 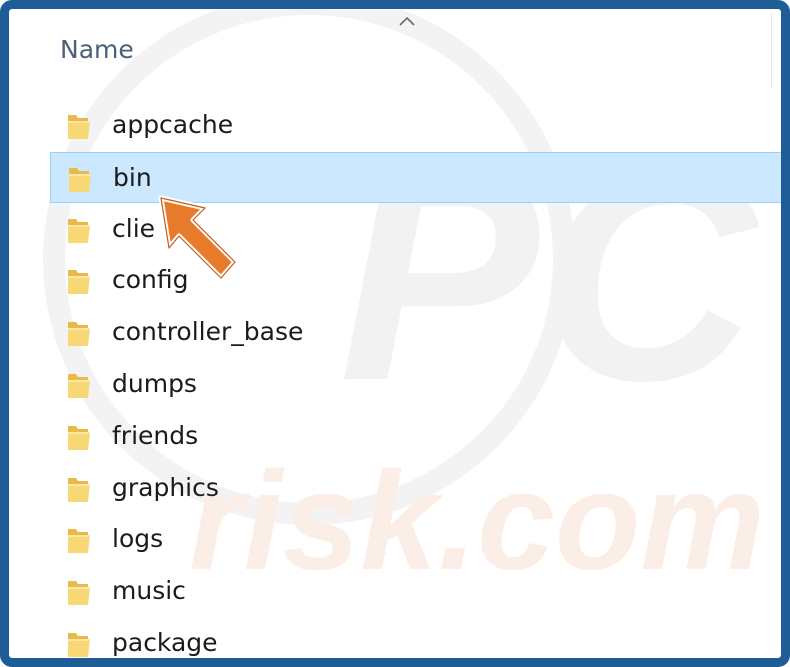 What do you see at coordinates (173, 124) in the screenshot?
I see `file-list-item-label: appcache` at bounding box center [173, 124].